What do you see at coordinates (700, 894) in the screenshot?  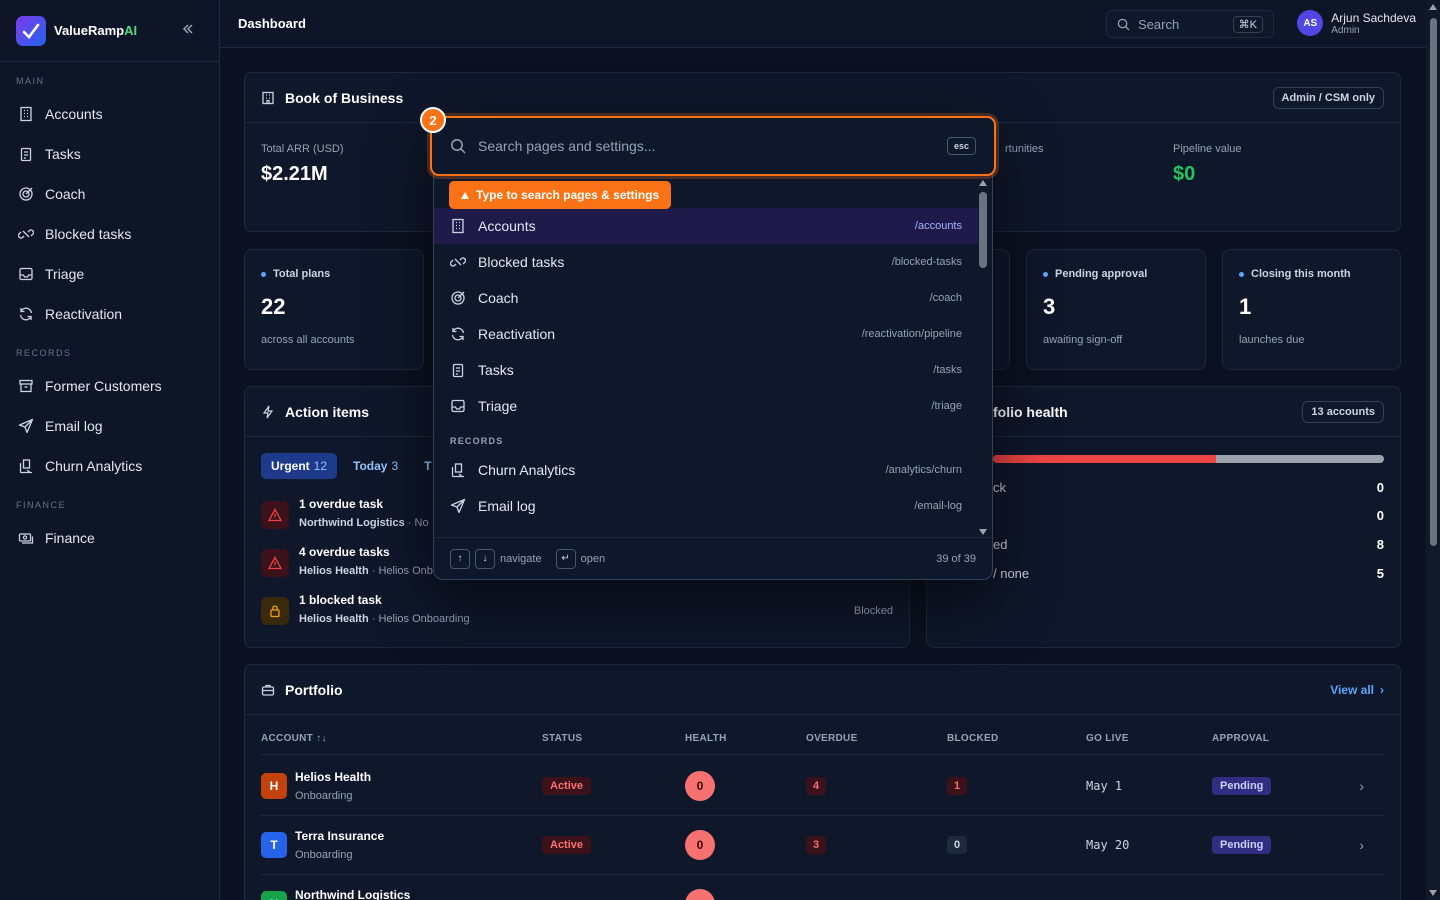 I see `health-score` at bounding box center [700, 894].